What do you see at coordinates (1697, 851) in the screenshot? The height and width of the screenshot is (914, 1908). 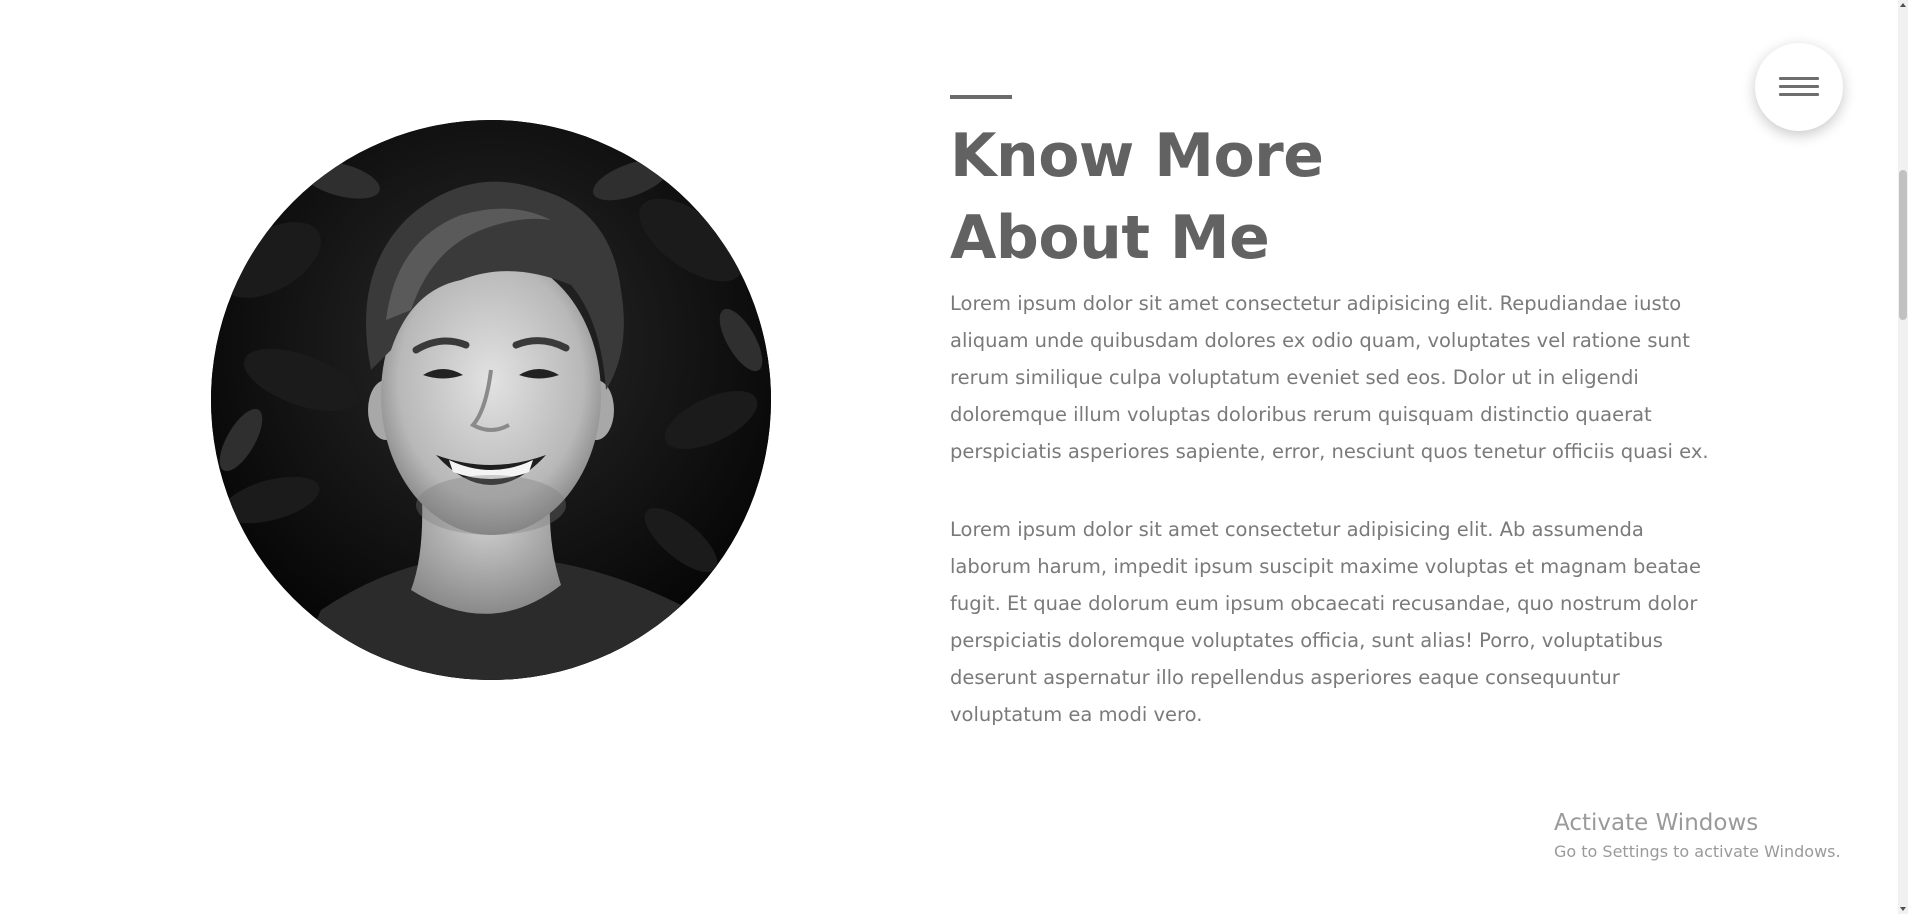 I see `watermark-subtitle: Go to Settings to activate Windows.` at bounding box center [1697, 851].